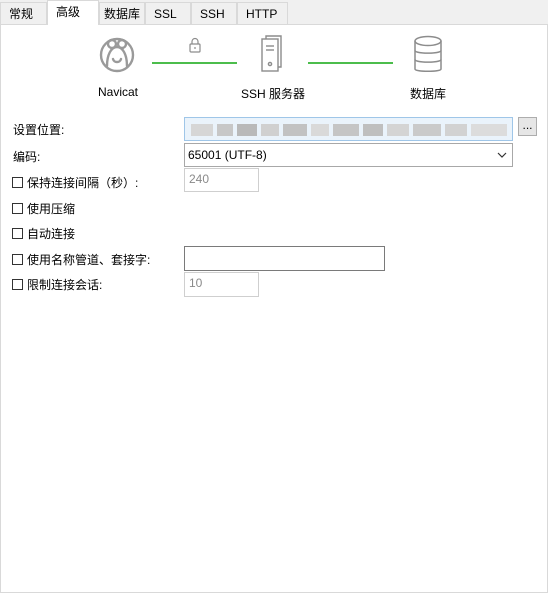 The width and height of the screenshot is (548, 593). I want to click on keepalive-label: 保持连接间隔（秒）:, so click(83, 182).